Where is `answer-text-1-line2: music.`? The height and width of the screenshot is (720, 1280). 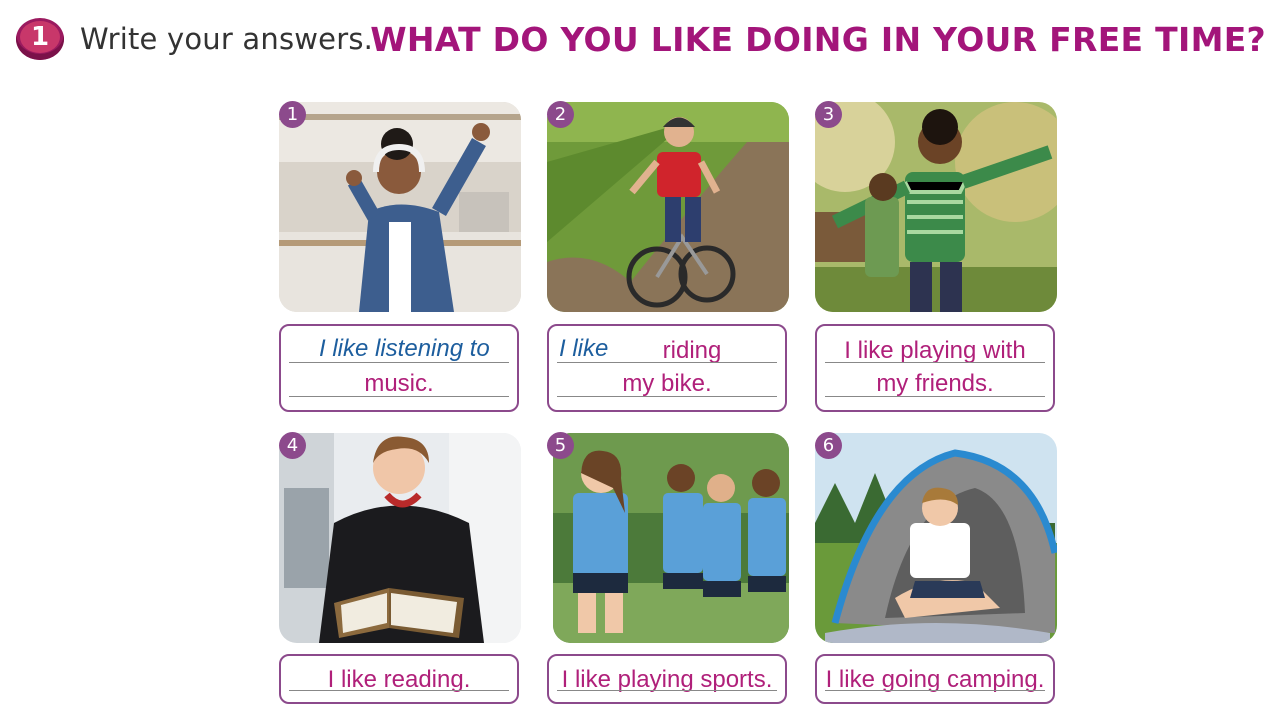 answer-text-1-line2: music. is located at coordinates (399, 383).